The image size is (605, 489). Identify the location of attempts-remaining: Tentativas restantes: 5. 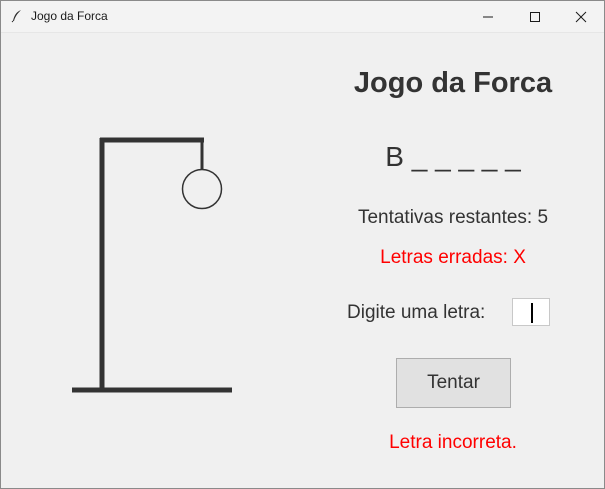
(453, 217).